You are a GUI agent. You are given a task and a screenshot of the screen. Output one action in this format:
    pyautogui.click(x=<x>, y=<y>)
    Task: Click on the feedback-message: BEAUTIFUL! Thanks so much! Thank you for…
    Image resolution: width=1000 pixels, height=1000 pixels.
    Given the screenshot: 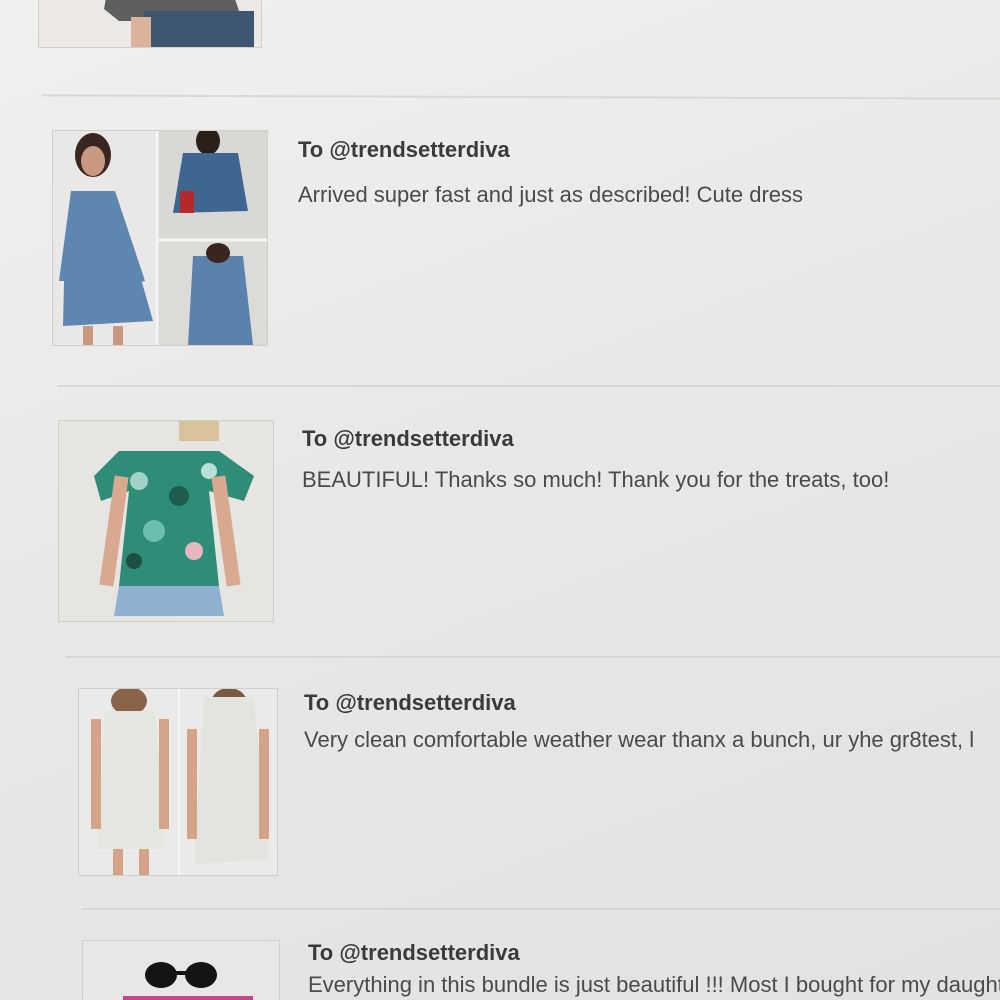 What is the action you would take?
    pyautogui.click(x=596, y=479)
    